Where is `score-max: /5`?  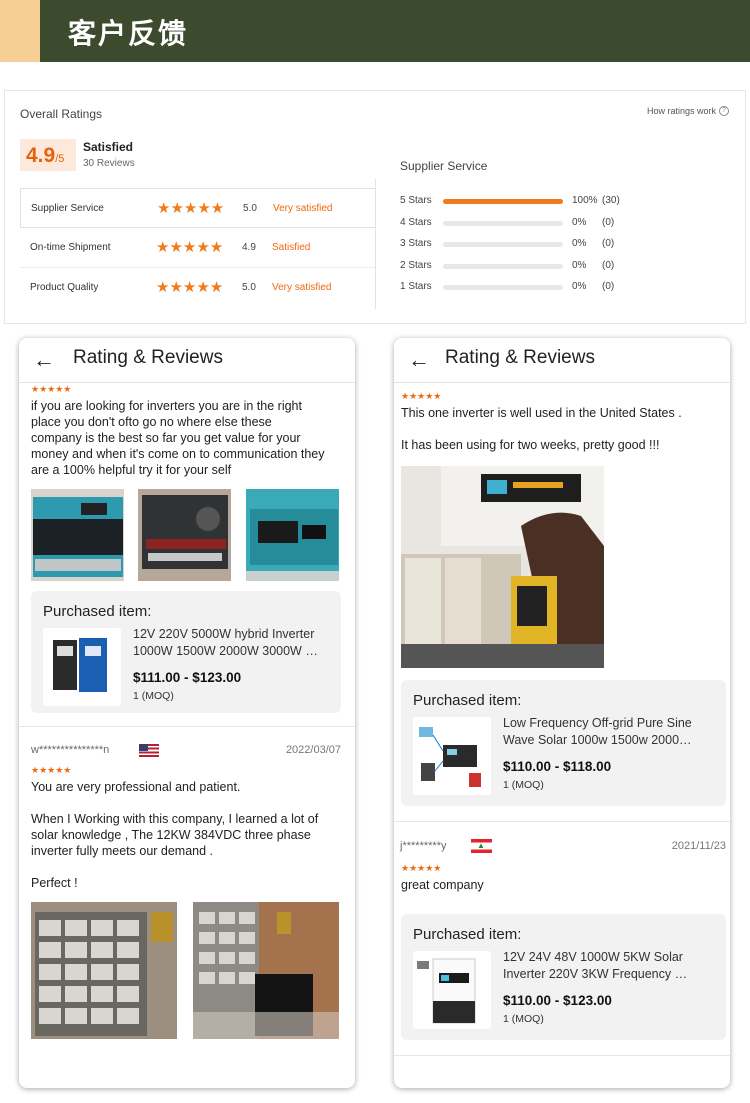 score-max: /5 is located at coordinates (60, 159).